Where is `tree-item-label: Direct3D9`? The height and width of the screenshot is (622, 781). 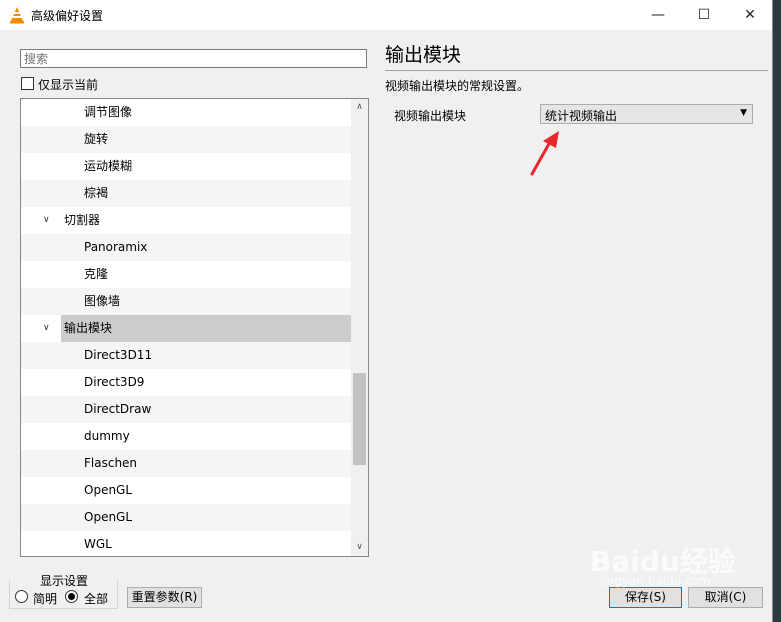 tree-item-label: Direct3D9 is located at coordinates (114, 382).